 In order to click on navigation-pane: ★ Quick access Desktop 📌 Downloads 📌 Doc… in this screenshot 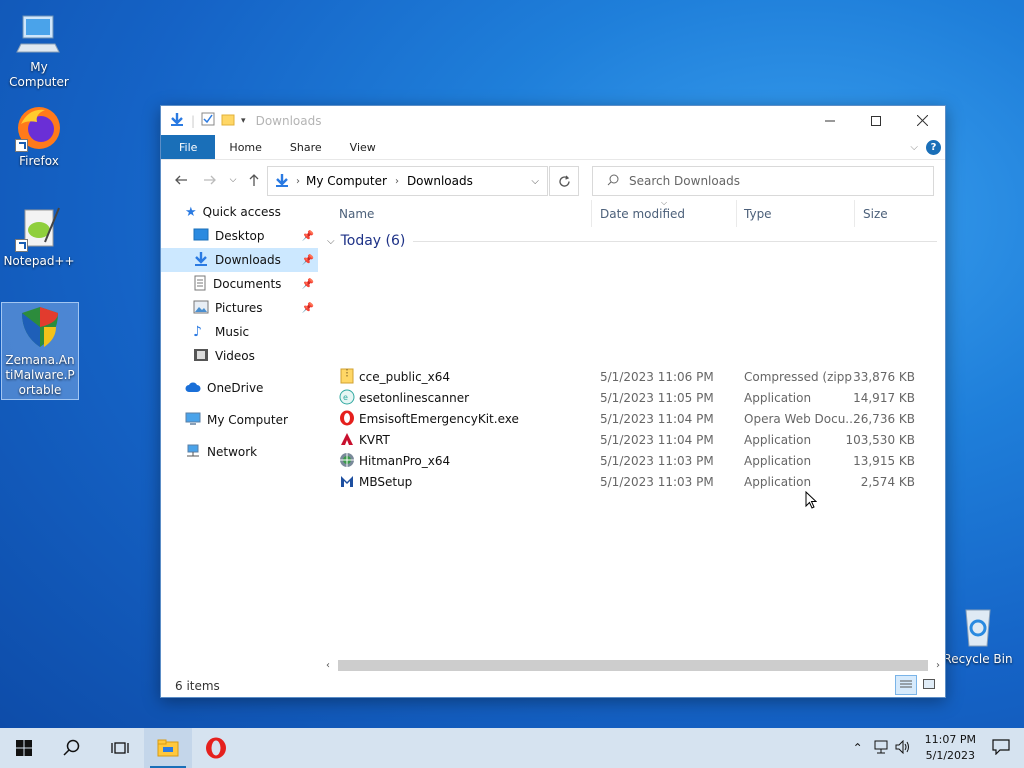, I will do `click(239, 435)`.